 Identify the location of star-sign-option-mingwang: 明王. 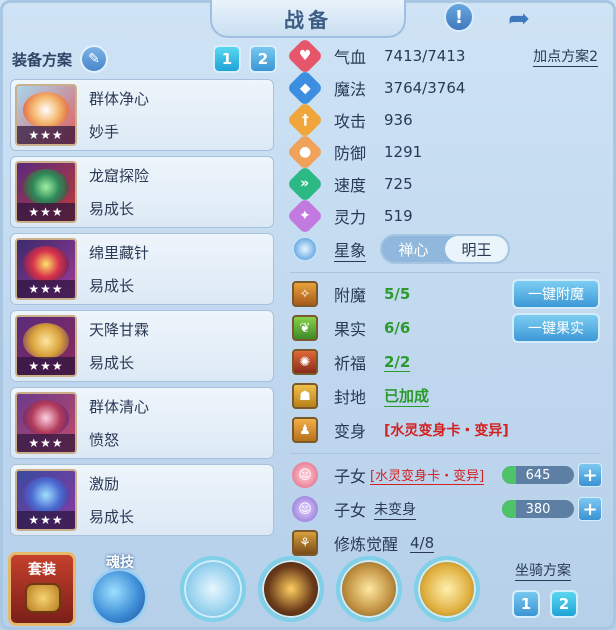
(477, 249).